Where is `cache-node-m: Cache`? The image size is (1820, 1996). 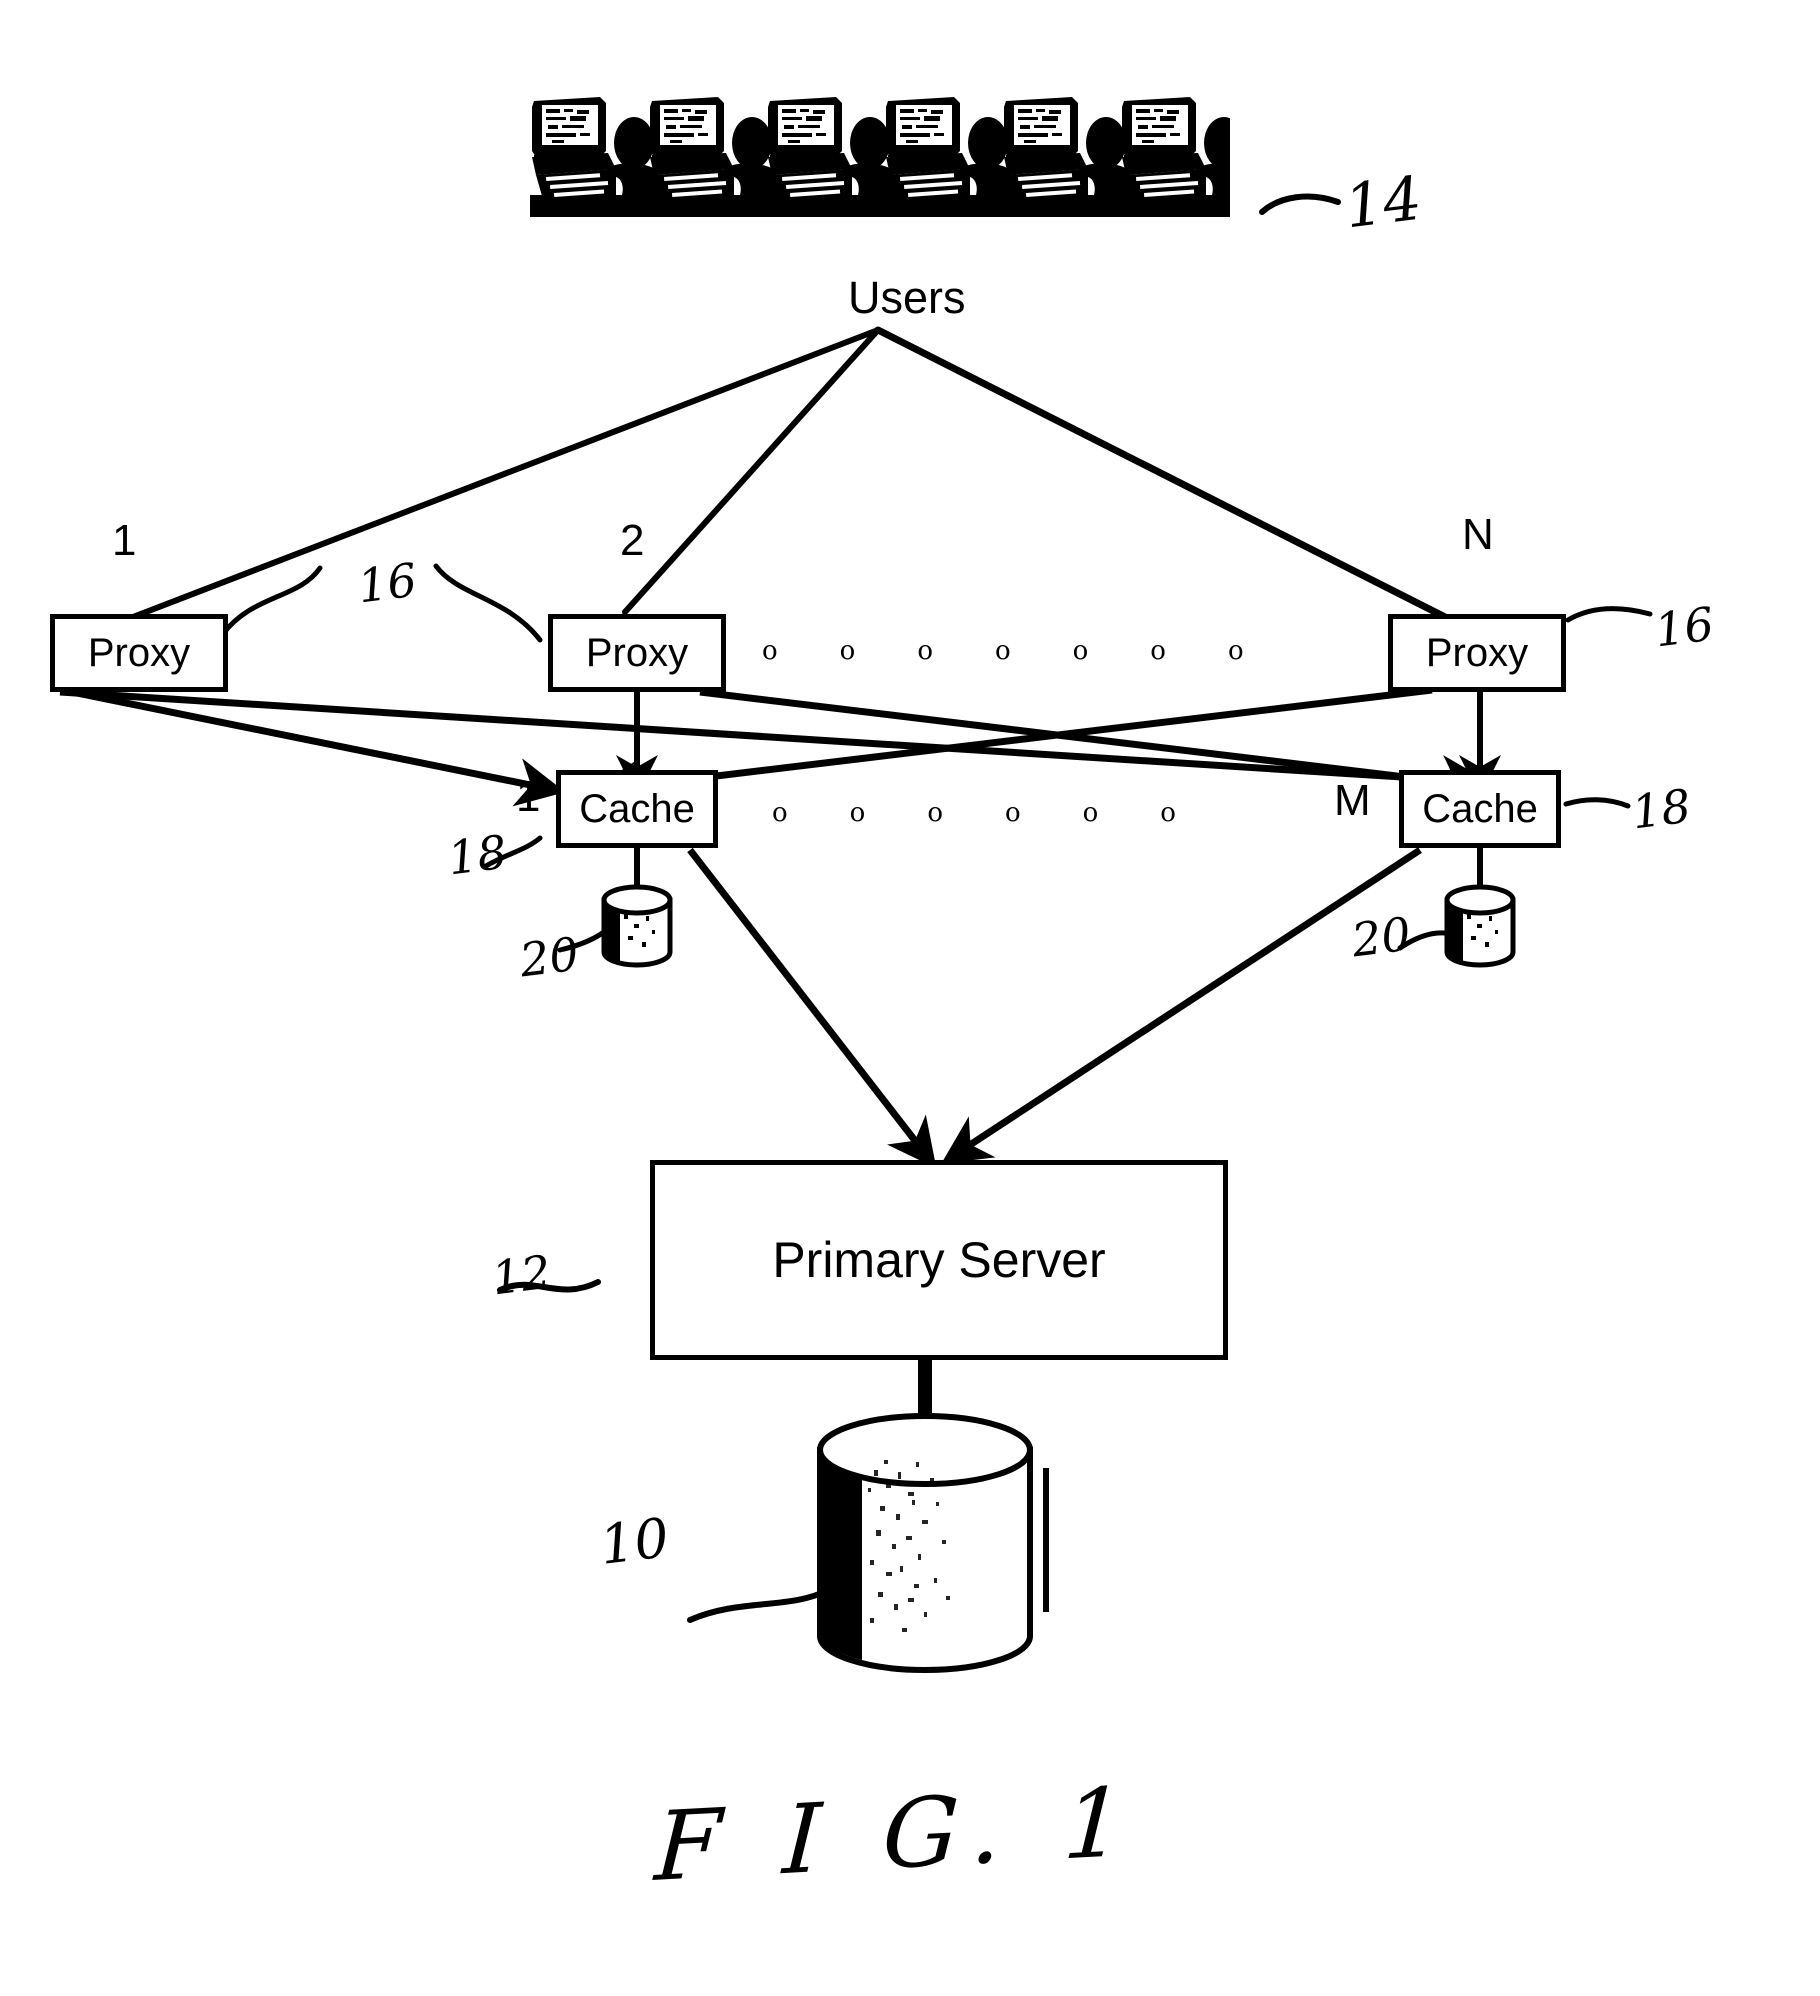
cache-node-m: Cache is located at coordinates (1480, 809).